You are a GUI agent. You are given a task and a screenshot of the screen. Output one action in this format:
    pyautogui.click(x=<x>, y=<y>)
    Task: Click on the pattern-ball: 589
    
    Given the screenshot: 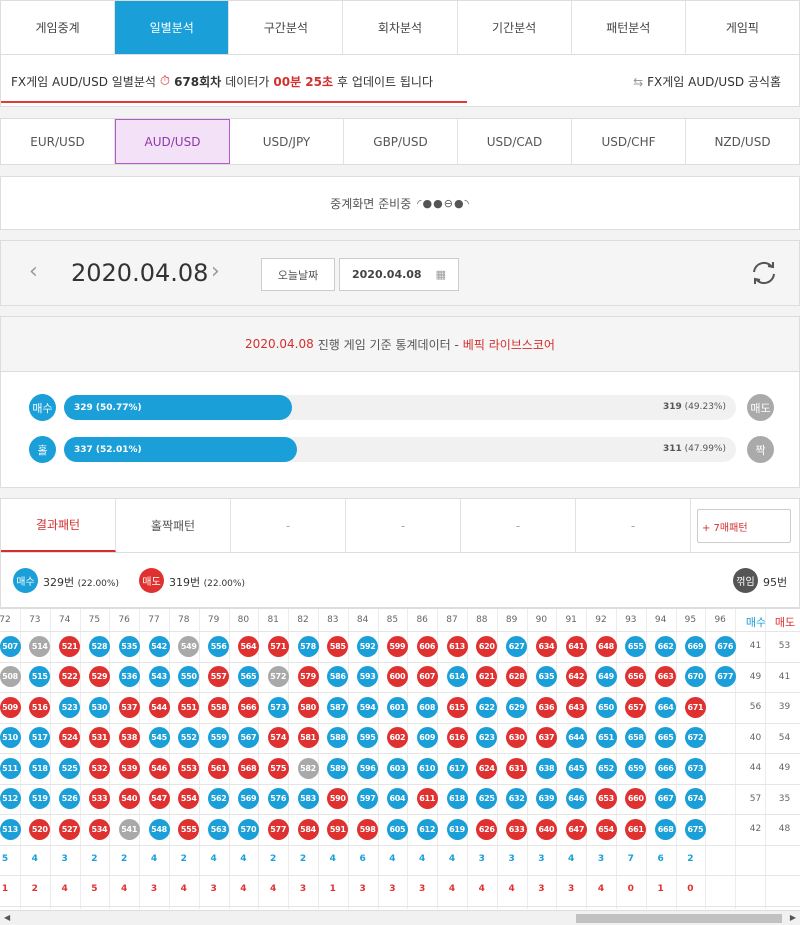 What is the action you would take?
    pyautogui.click(x=338, y=768)
    